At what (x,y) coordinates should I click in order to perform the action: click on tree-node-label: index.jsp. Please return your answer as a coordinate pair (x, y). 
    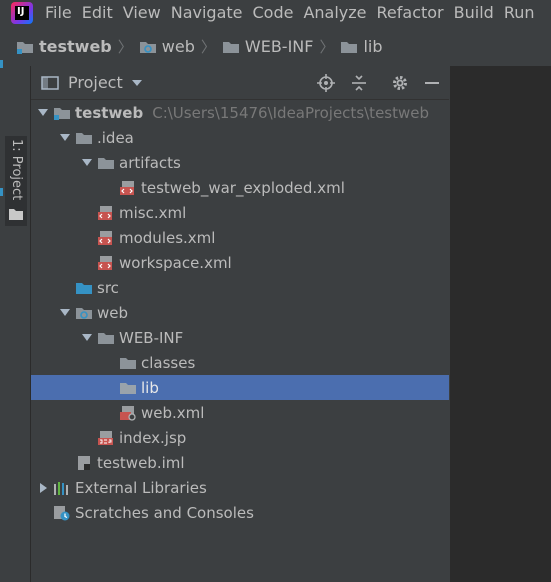
    Looking at the image, I should click on (153, 437).